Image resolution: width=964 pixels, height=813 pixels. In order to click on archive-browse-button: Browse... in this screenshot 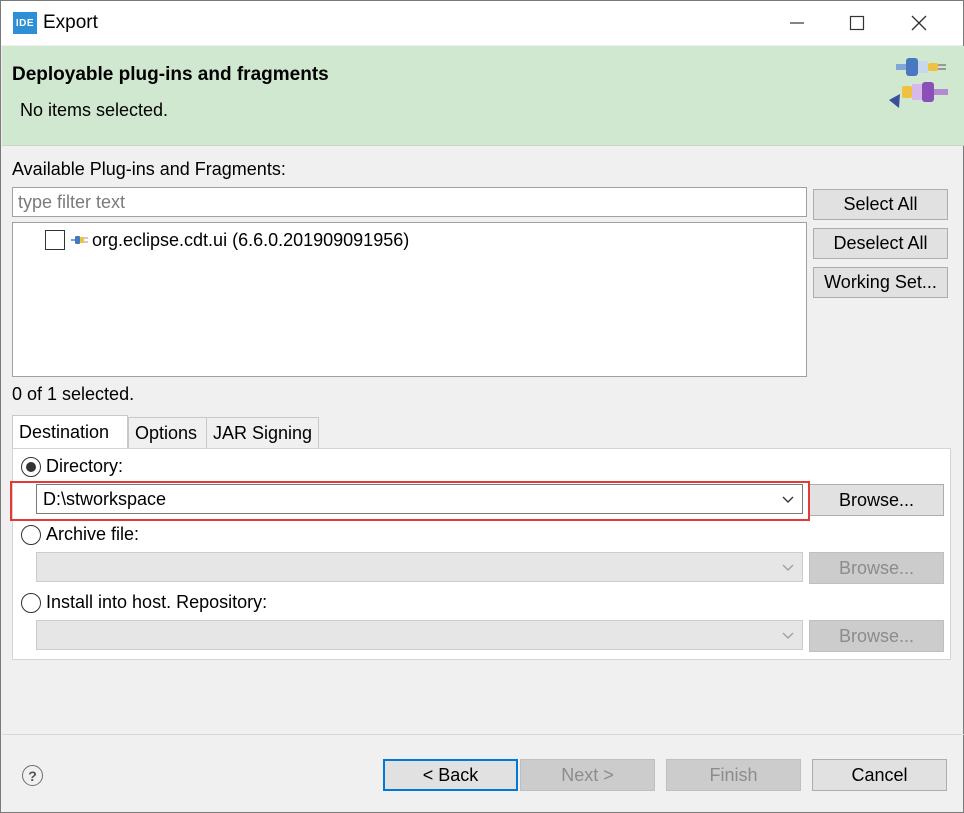, I will do `click(876, 568)`.